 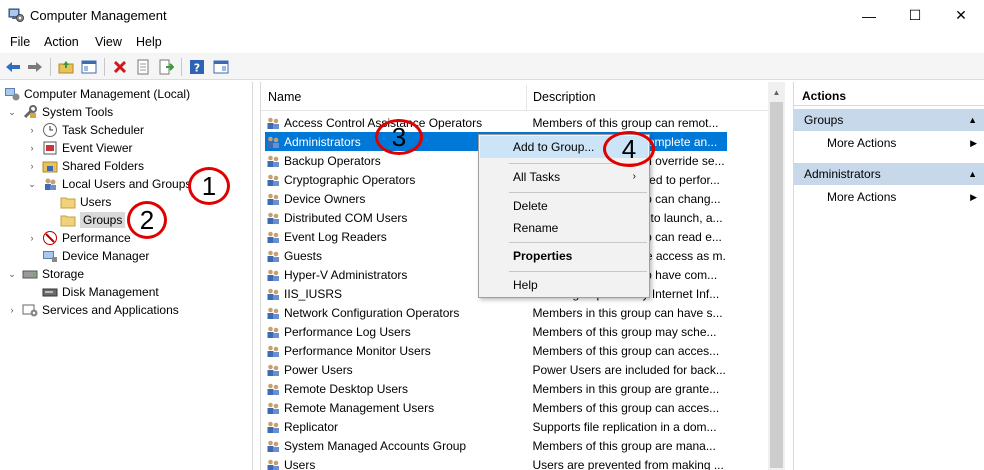 What do you see at coordinates (83, 202) in the screenshot?
I see `tree-item-users: Users` at bounding box center [83, 202].